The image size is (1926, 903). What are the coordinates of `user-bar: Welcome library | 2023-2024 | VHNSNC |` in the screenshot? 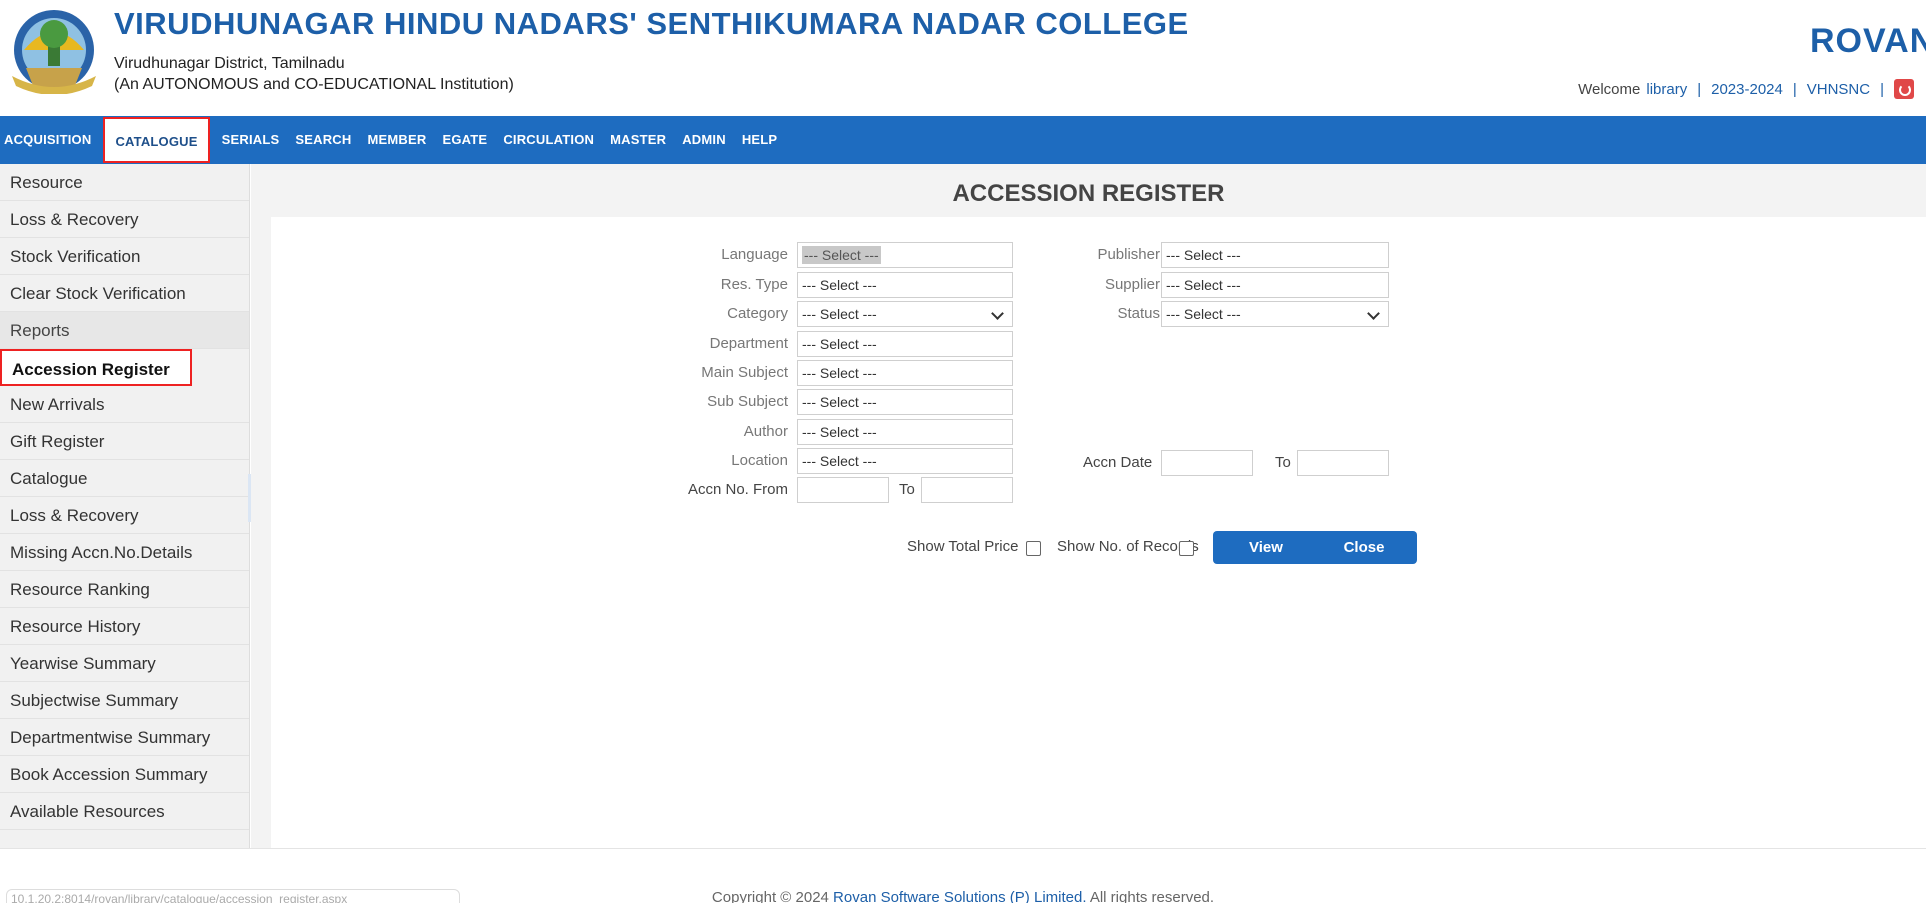 It's located at (1746, 89).